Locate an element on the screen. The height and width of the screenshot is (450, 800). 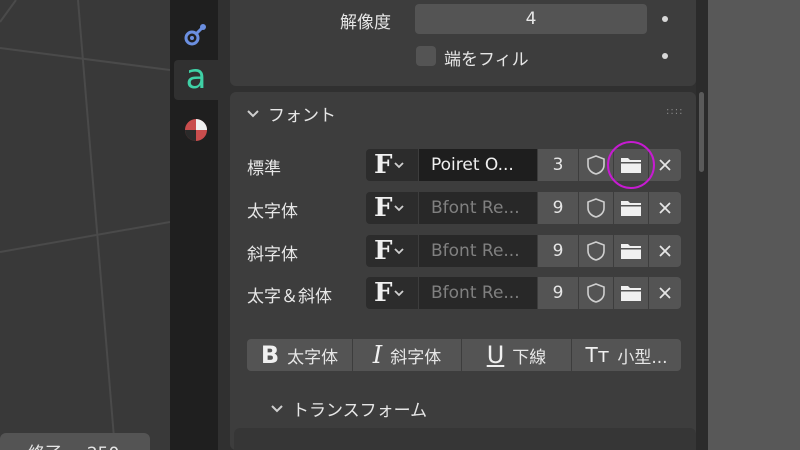
italic-label: 斜字体 is located at coordinates (416, 357).